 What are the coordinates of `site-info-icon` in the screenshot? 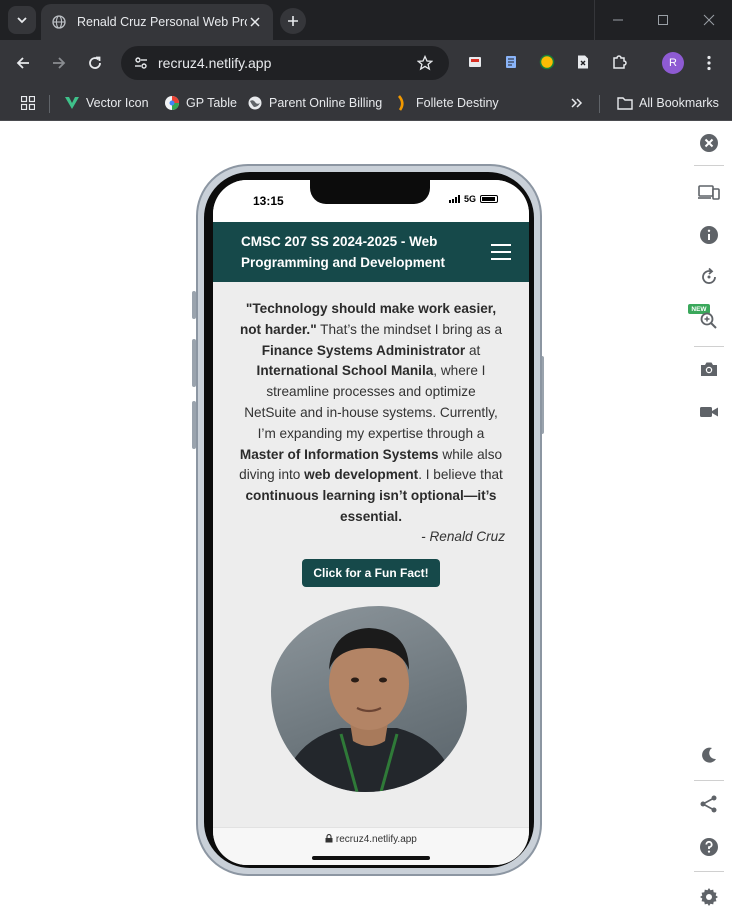 It's located at (141, 63).